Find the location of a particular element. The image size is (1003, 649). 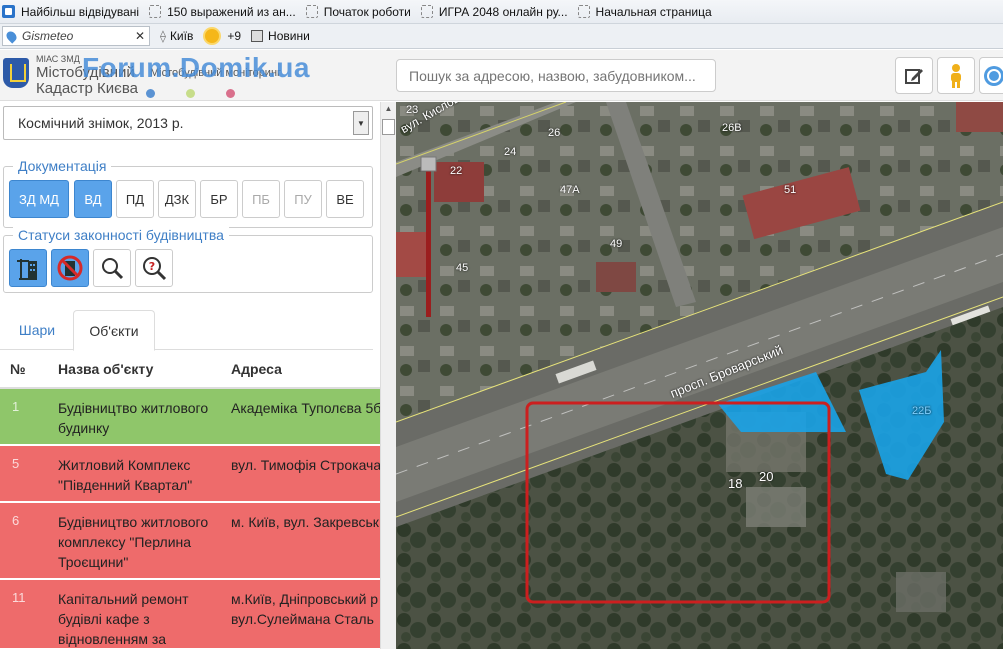

sun-icon is located at coordinates (212, 36).